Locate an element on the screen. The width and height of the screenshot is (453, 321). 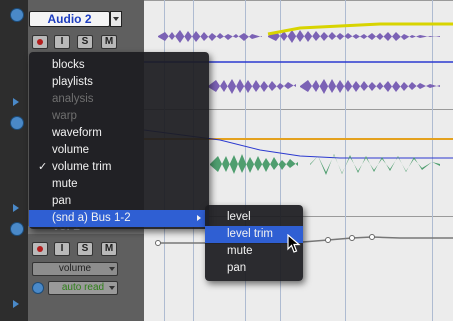
menu-item-analysis: analysis is located at coordinates (73, 99).